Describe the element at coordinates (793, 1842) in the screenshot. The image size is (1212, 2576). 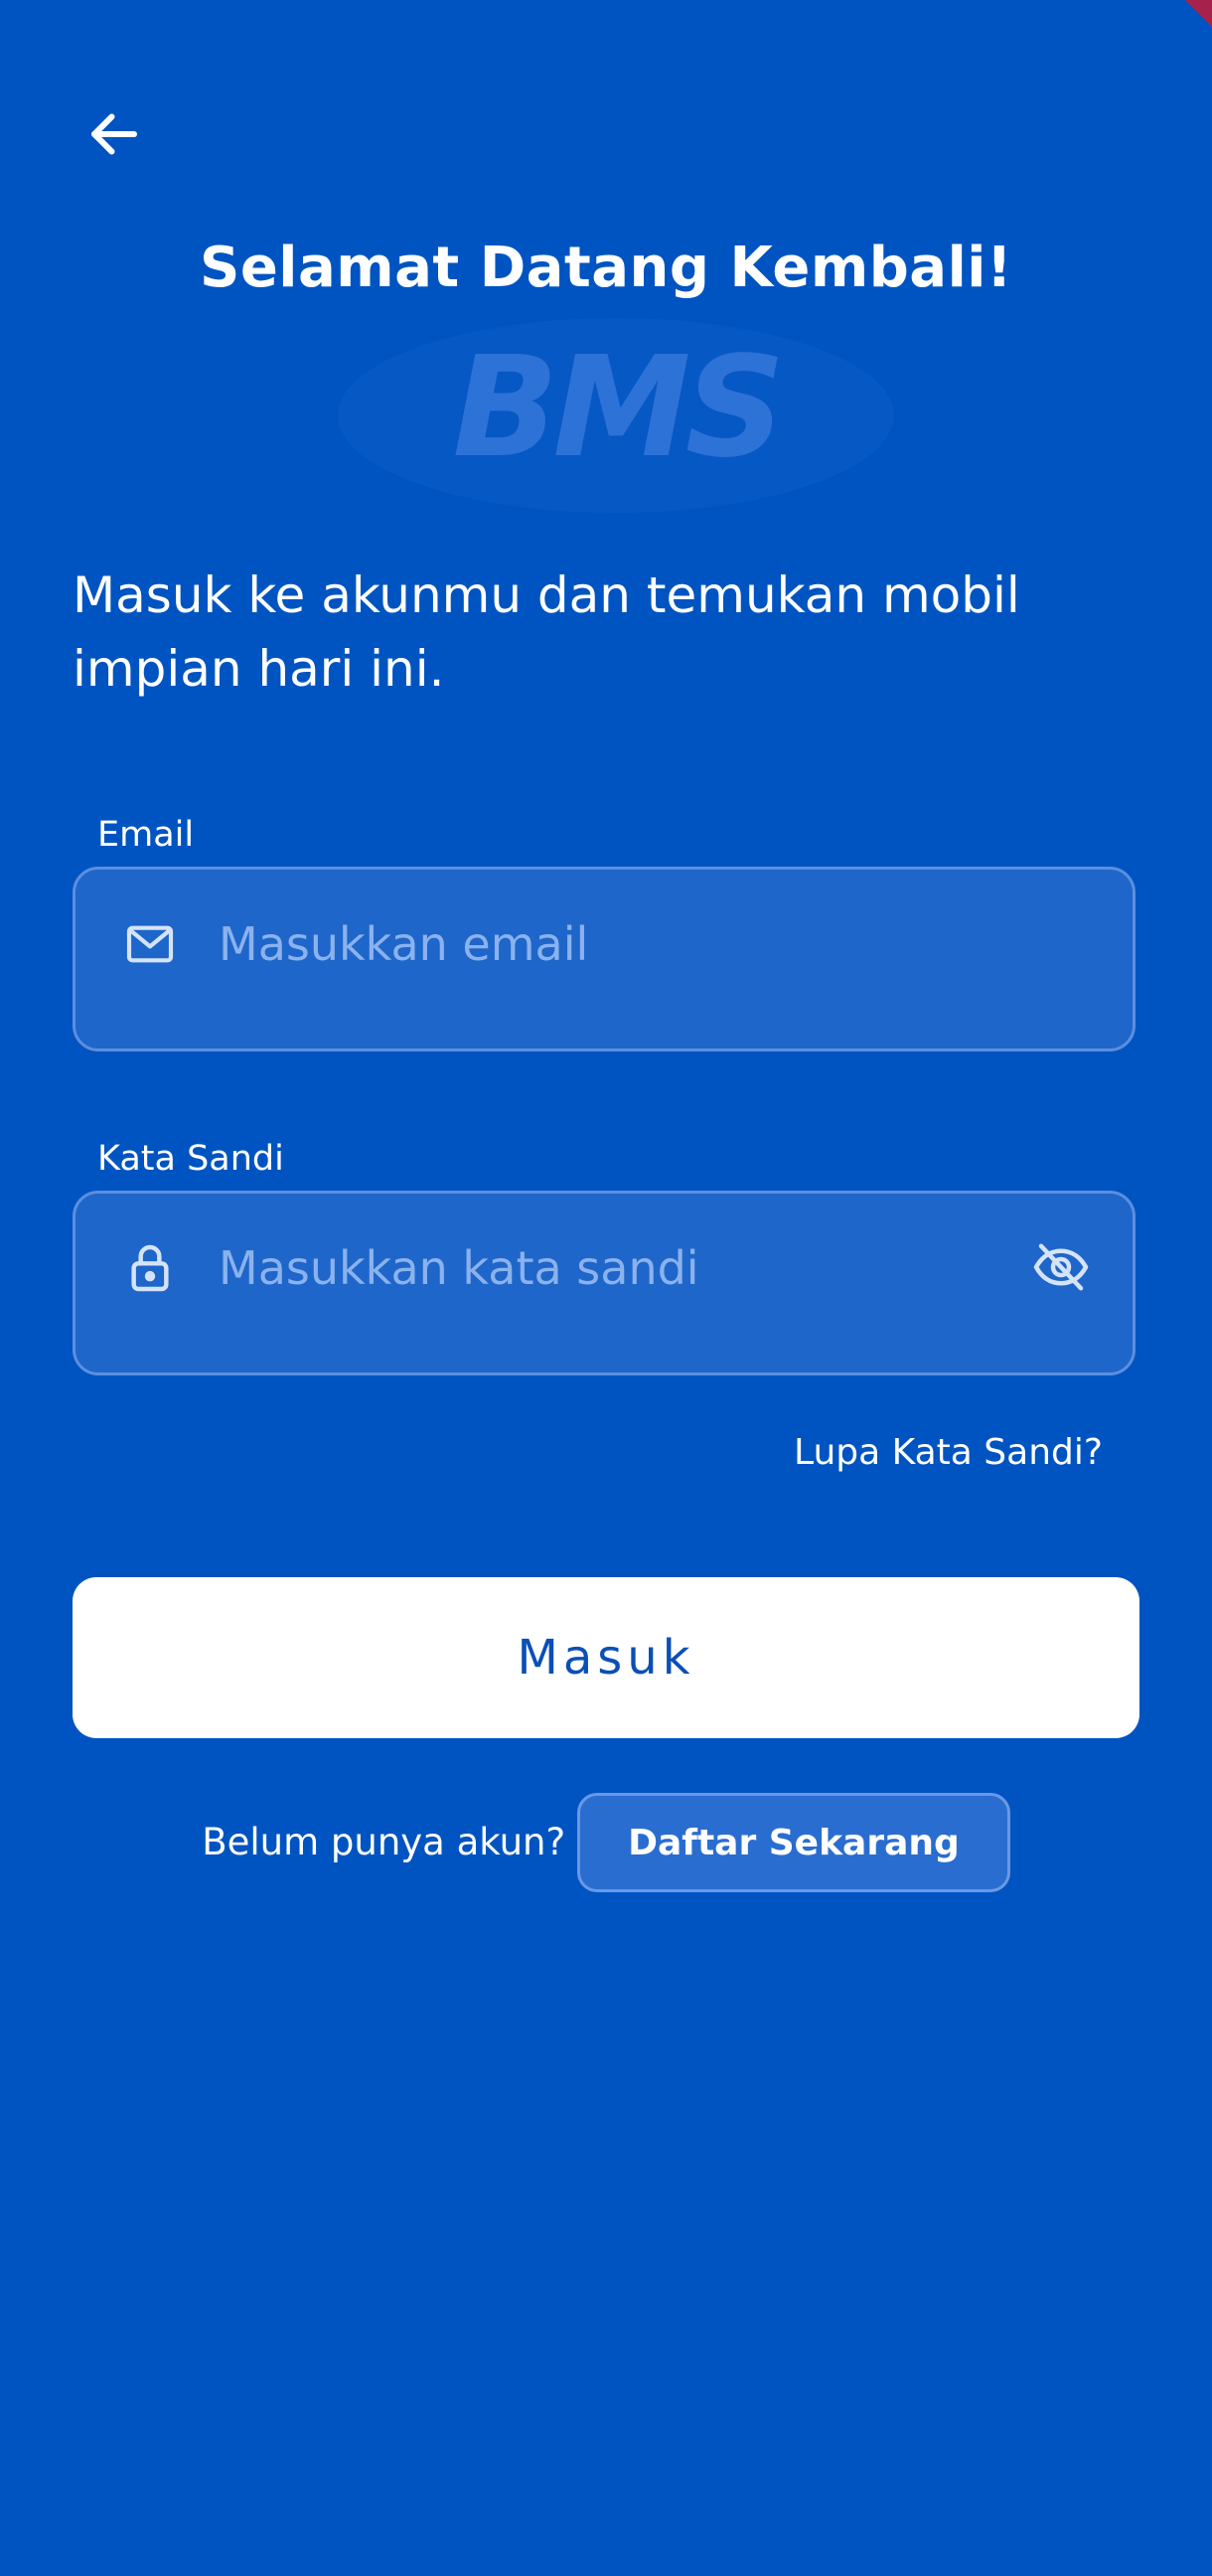
I see `signup-button: Daftar Sekarang` at that location.